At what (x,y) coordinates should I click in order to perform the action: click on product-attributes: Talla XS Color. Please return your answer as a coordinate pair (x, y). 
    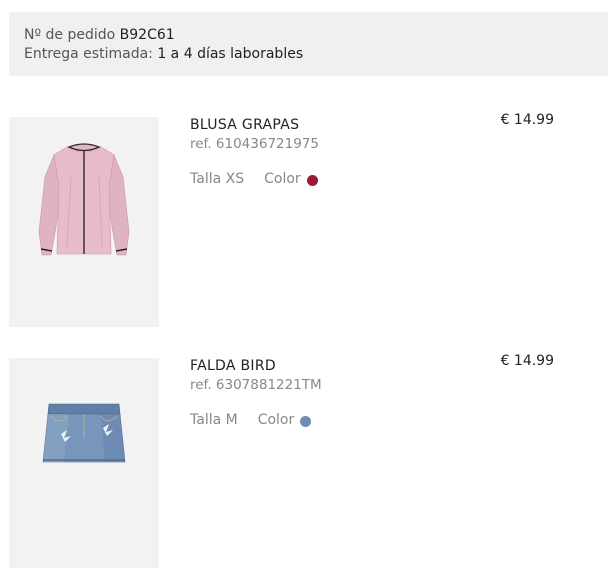
    Looking at the image, I should click on (254, 179).